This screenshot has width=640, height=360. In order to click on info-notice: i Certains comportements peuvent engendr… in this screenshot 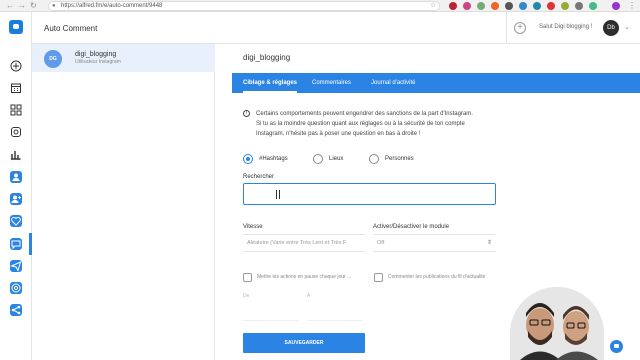, I will do `click(373, 124)`.